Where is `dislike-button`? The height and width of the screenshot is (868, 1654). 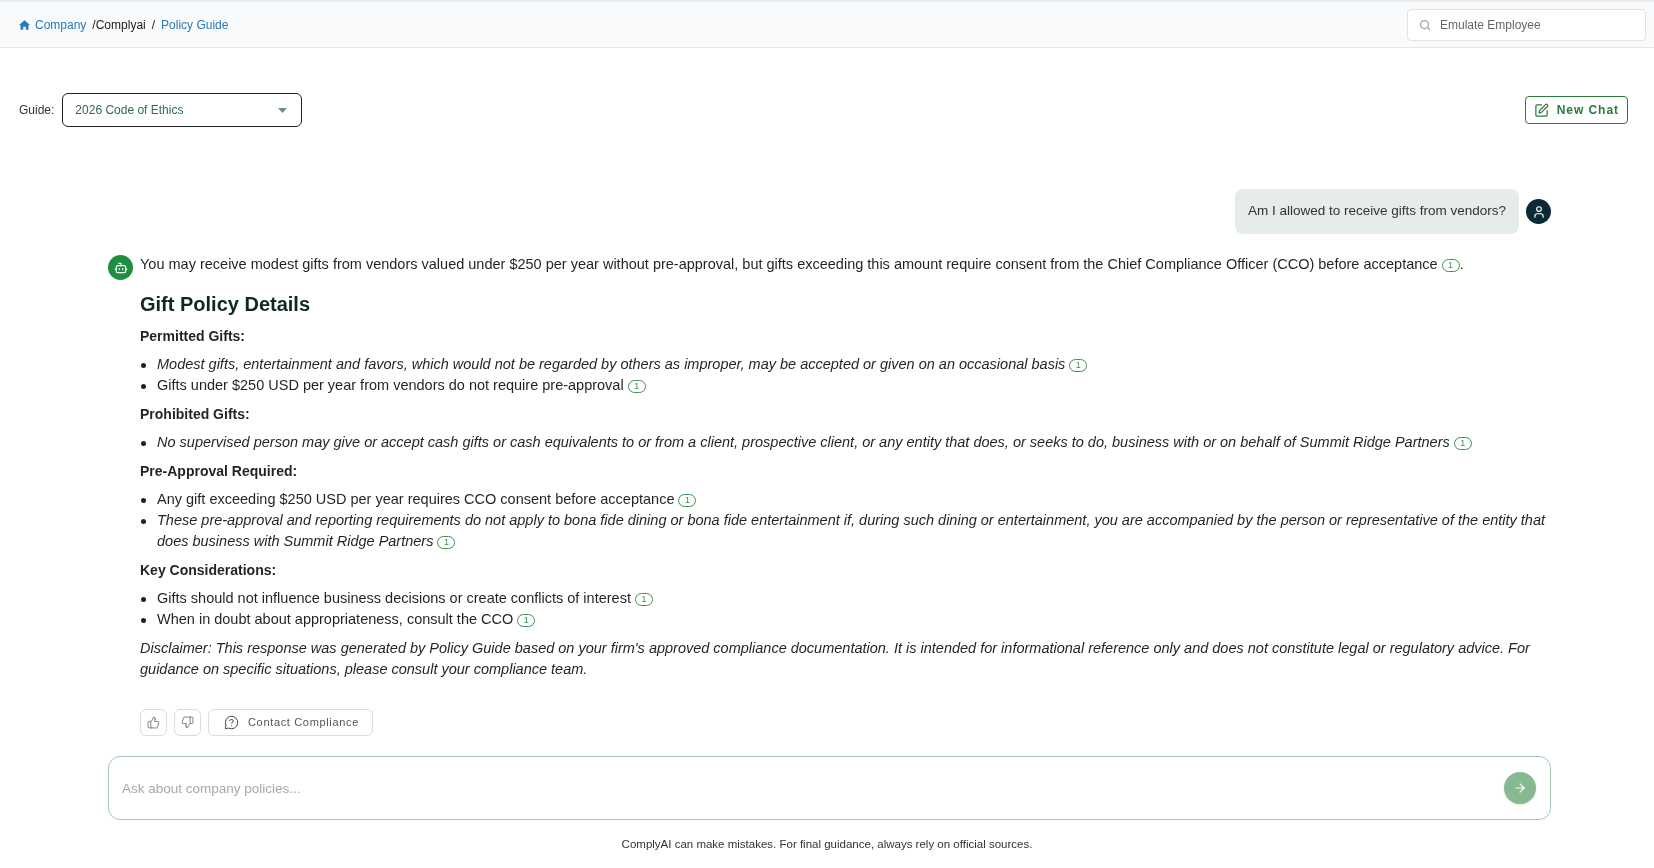 dislike-button is located at coordinates (187, 722).